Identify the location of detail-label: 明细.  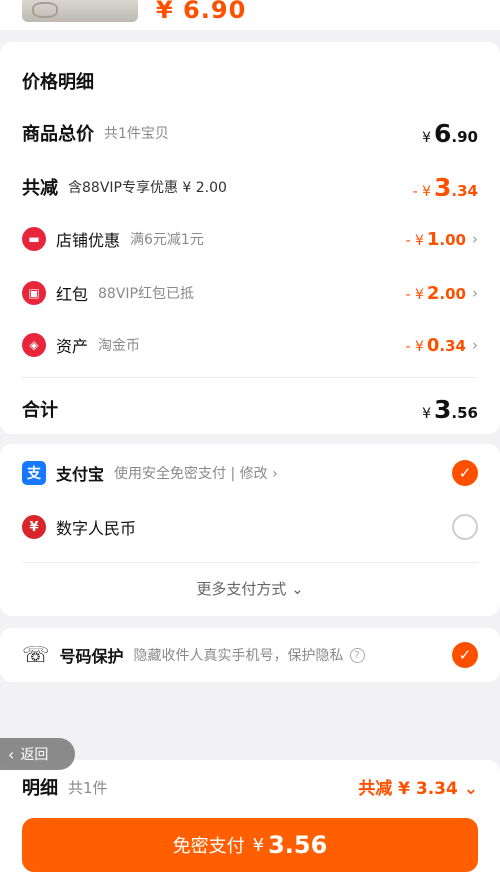
(40, 787).